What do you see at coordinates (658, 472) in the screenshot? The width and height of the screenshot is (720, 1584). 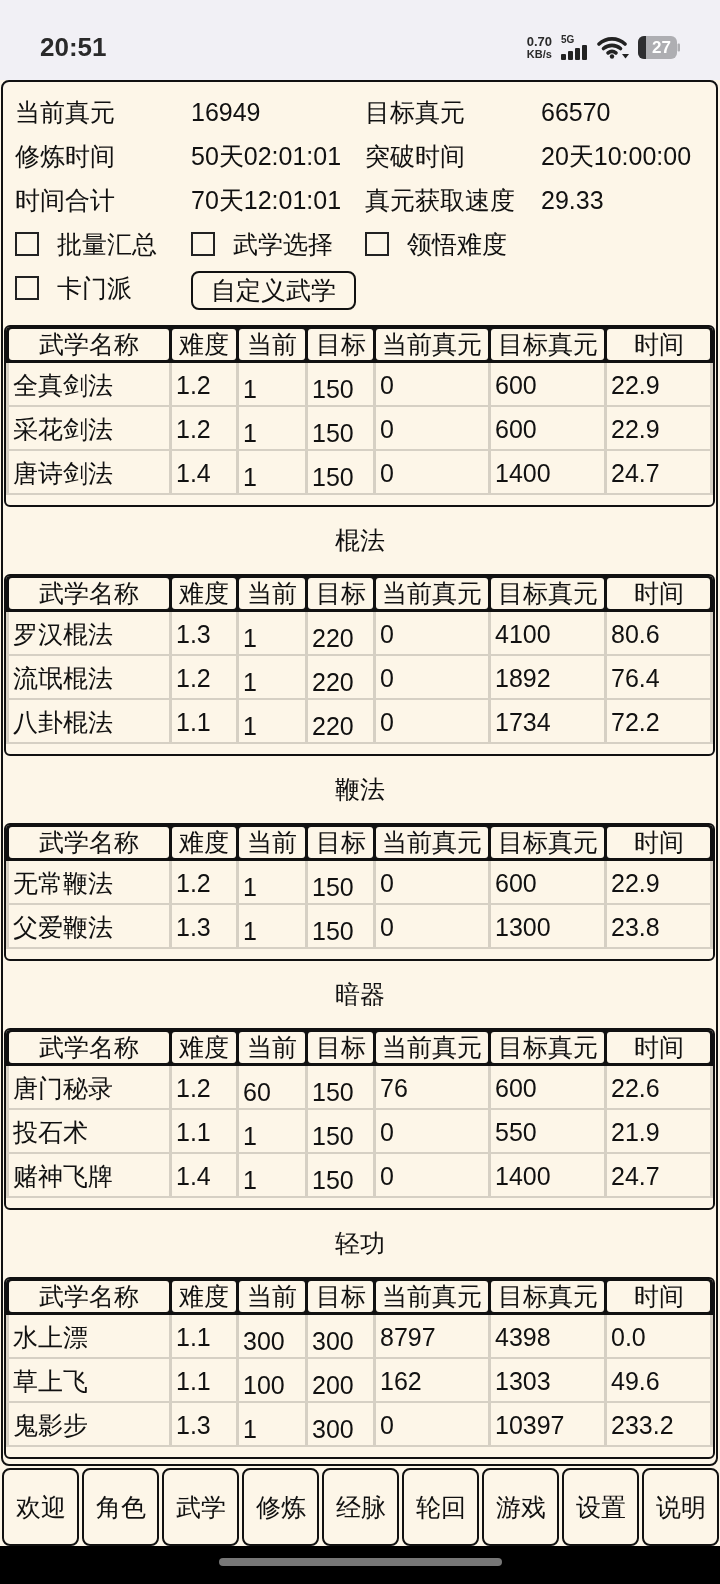 I see `table-cell: 24.7` at bounding box center [658, 472].